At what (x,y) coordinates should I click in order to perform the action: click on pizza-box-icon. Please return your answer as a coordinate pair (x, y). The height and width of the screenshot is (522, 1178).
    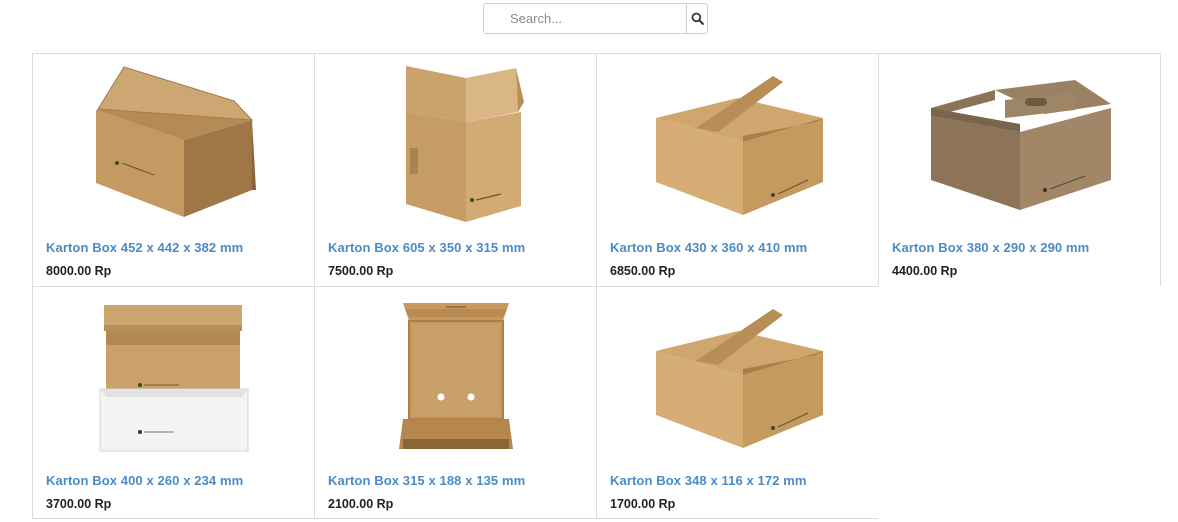
    Looking at the image, I should click on (455, 376).